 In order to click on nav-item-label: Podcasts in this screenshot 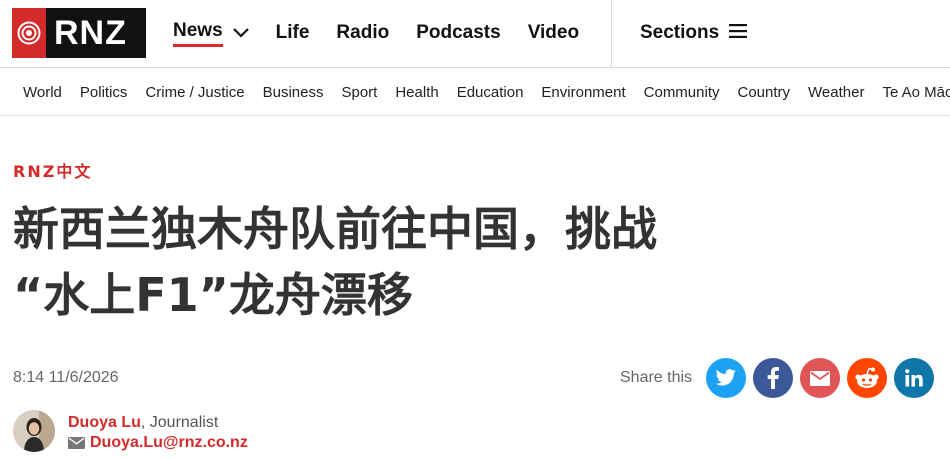, I will do `click(458, 32)`.